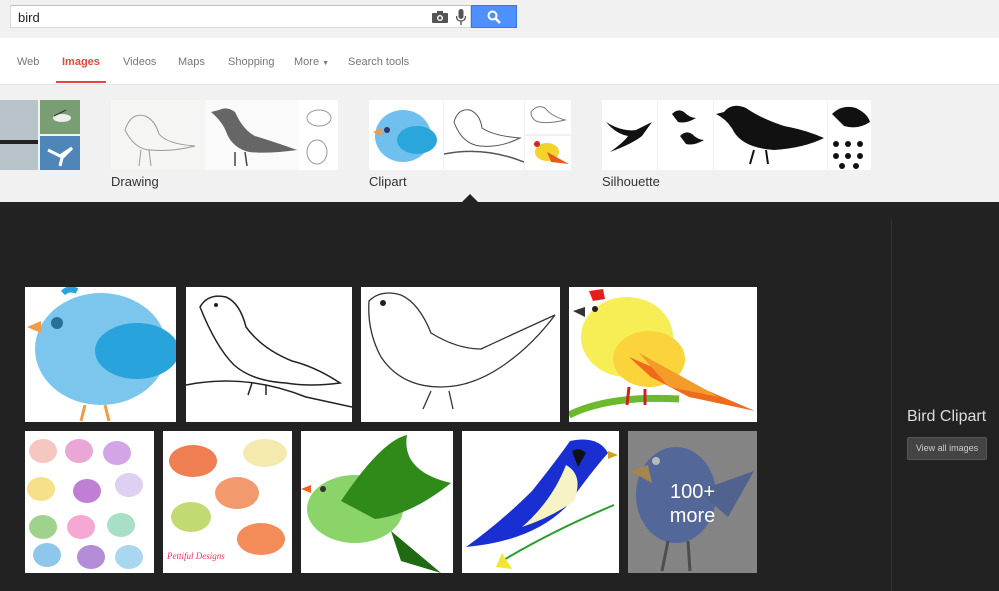  Describe the element at coordinates (388, 181) in the screenshot. I see `related-label-clipart: Clipart` at that location.